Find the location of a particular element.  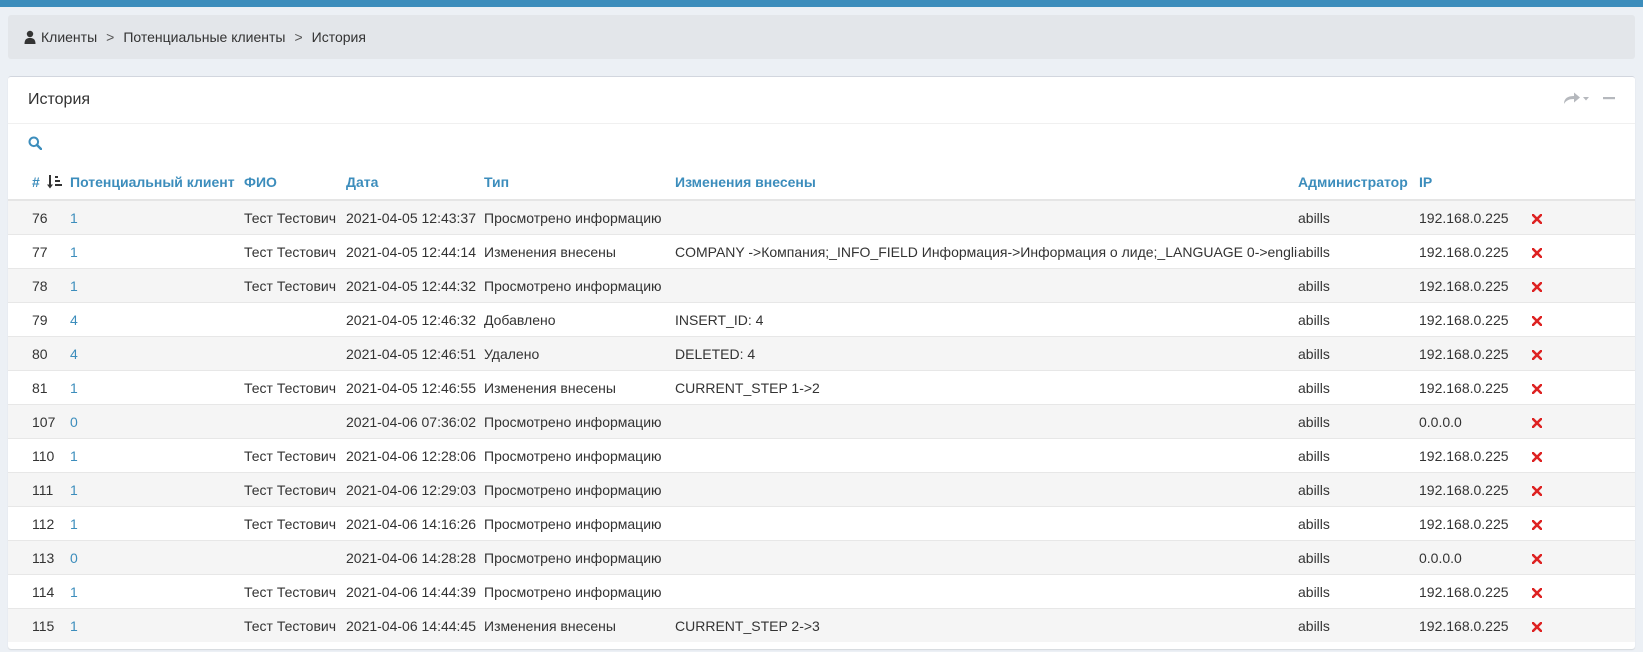

column-header-ip-label: IP is located at coordinates (1425, 182).